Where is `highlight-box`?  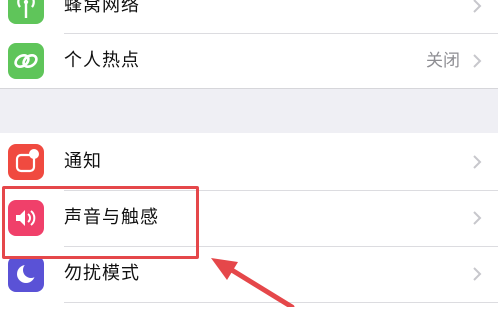
highlight-box is located at coordinates (100, 222).